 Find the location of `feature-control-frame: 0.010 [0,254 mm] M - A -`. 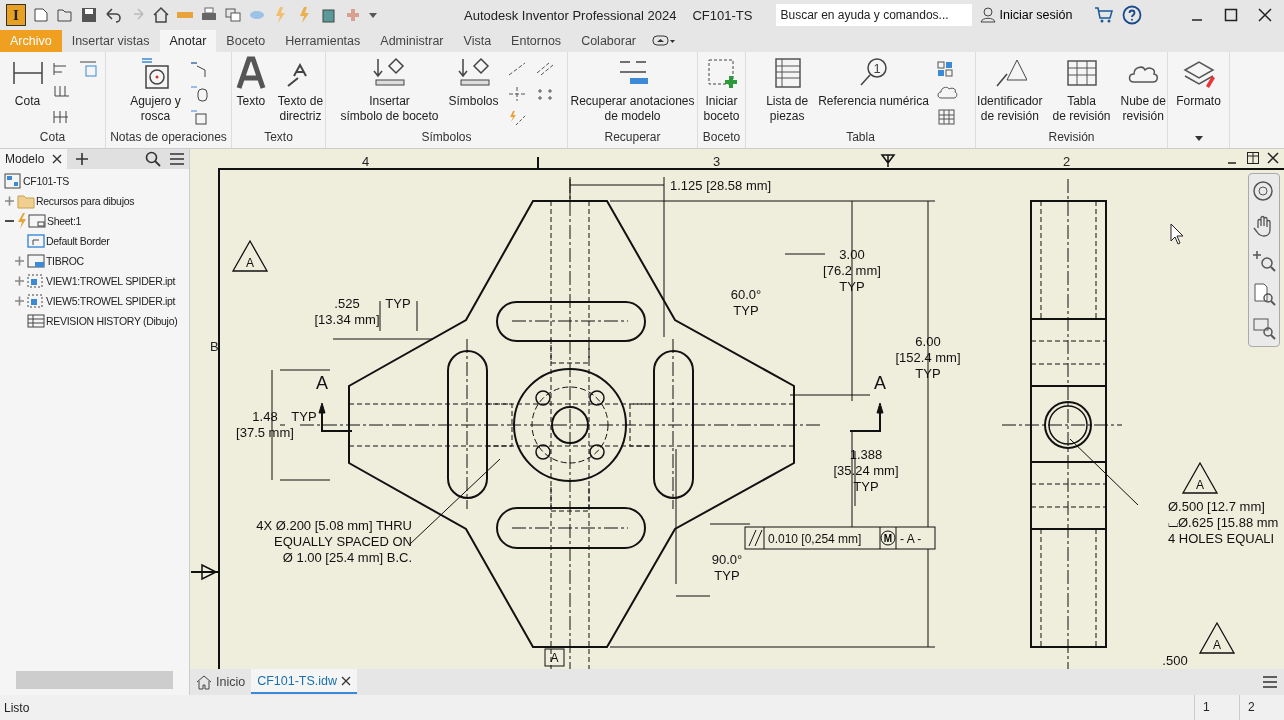

feature-control-frame: 0.010 [0,254 mm] M - A - is located at coordinates (840, 538).